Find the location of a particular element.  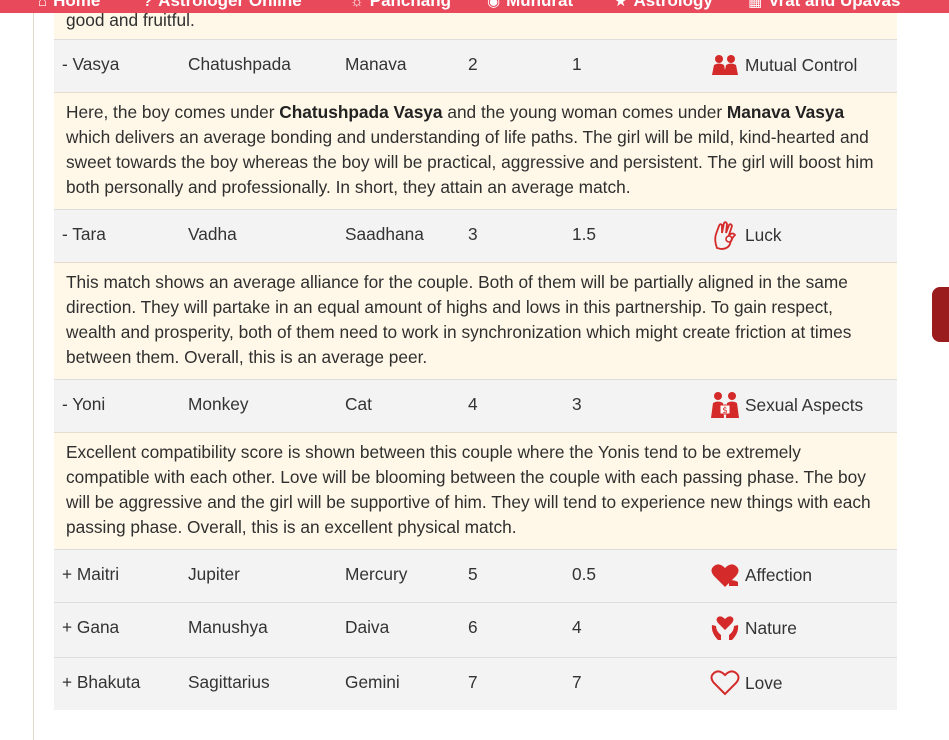

area-label: Love is located at coordinates (764, 682).